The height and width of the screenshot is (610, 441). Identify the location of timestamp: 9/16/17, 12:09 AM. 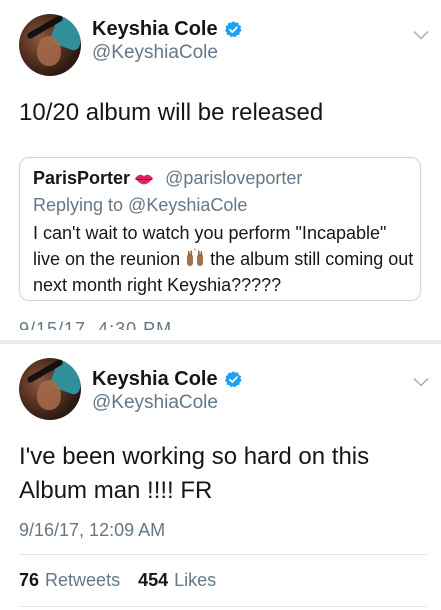
(92, 530).